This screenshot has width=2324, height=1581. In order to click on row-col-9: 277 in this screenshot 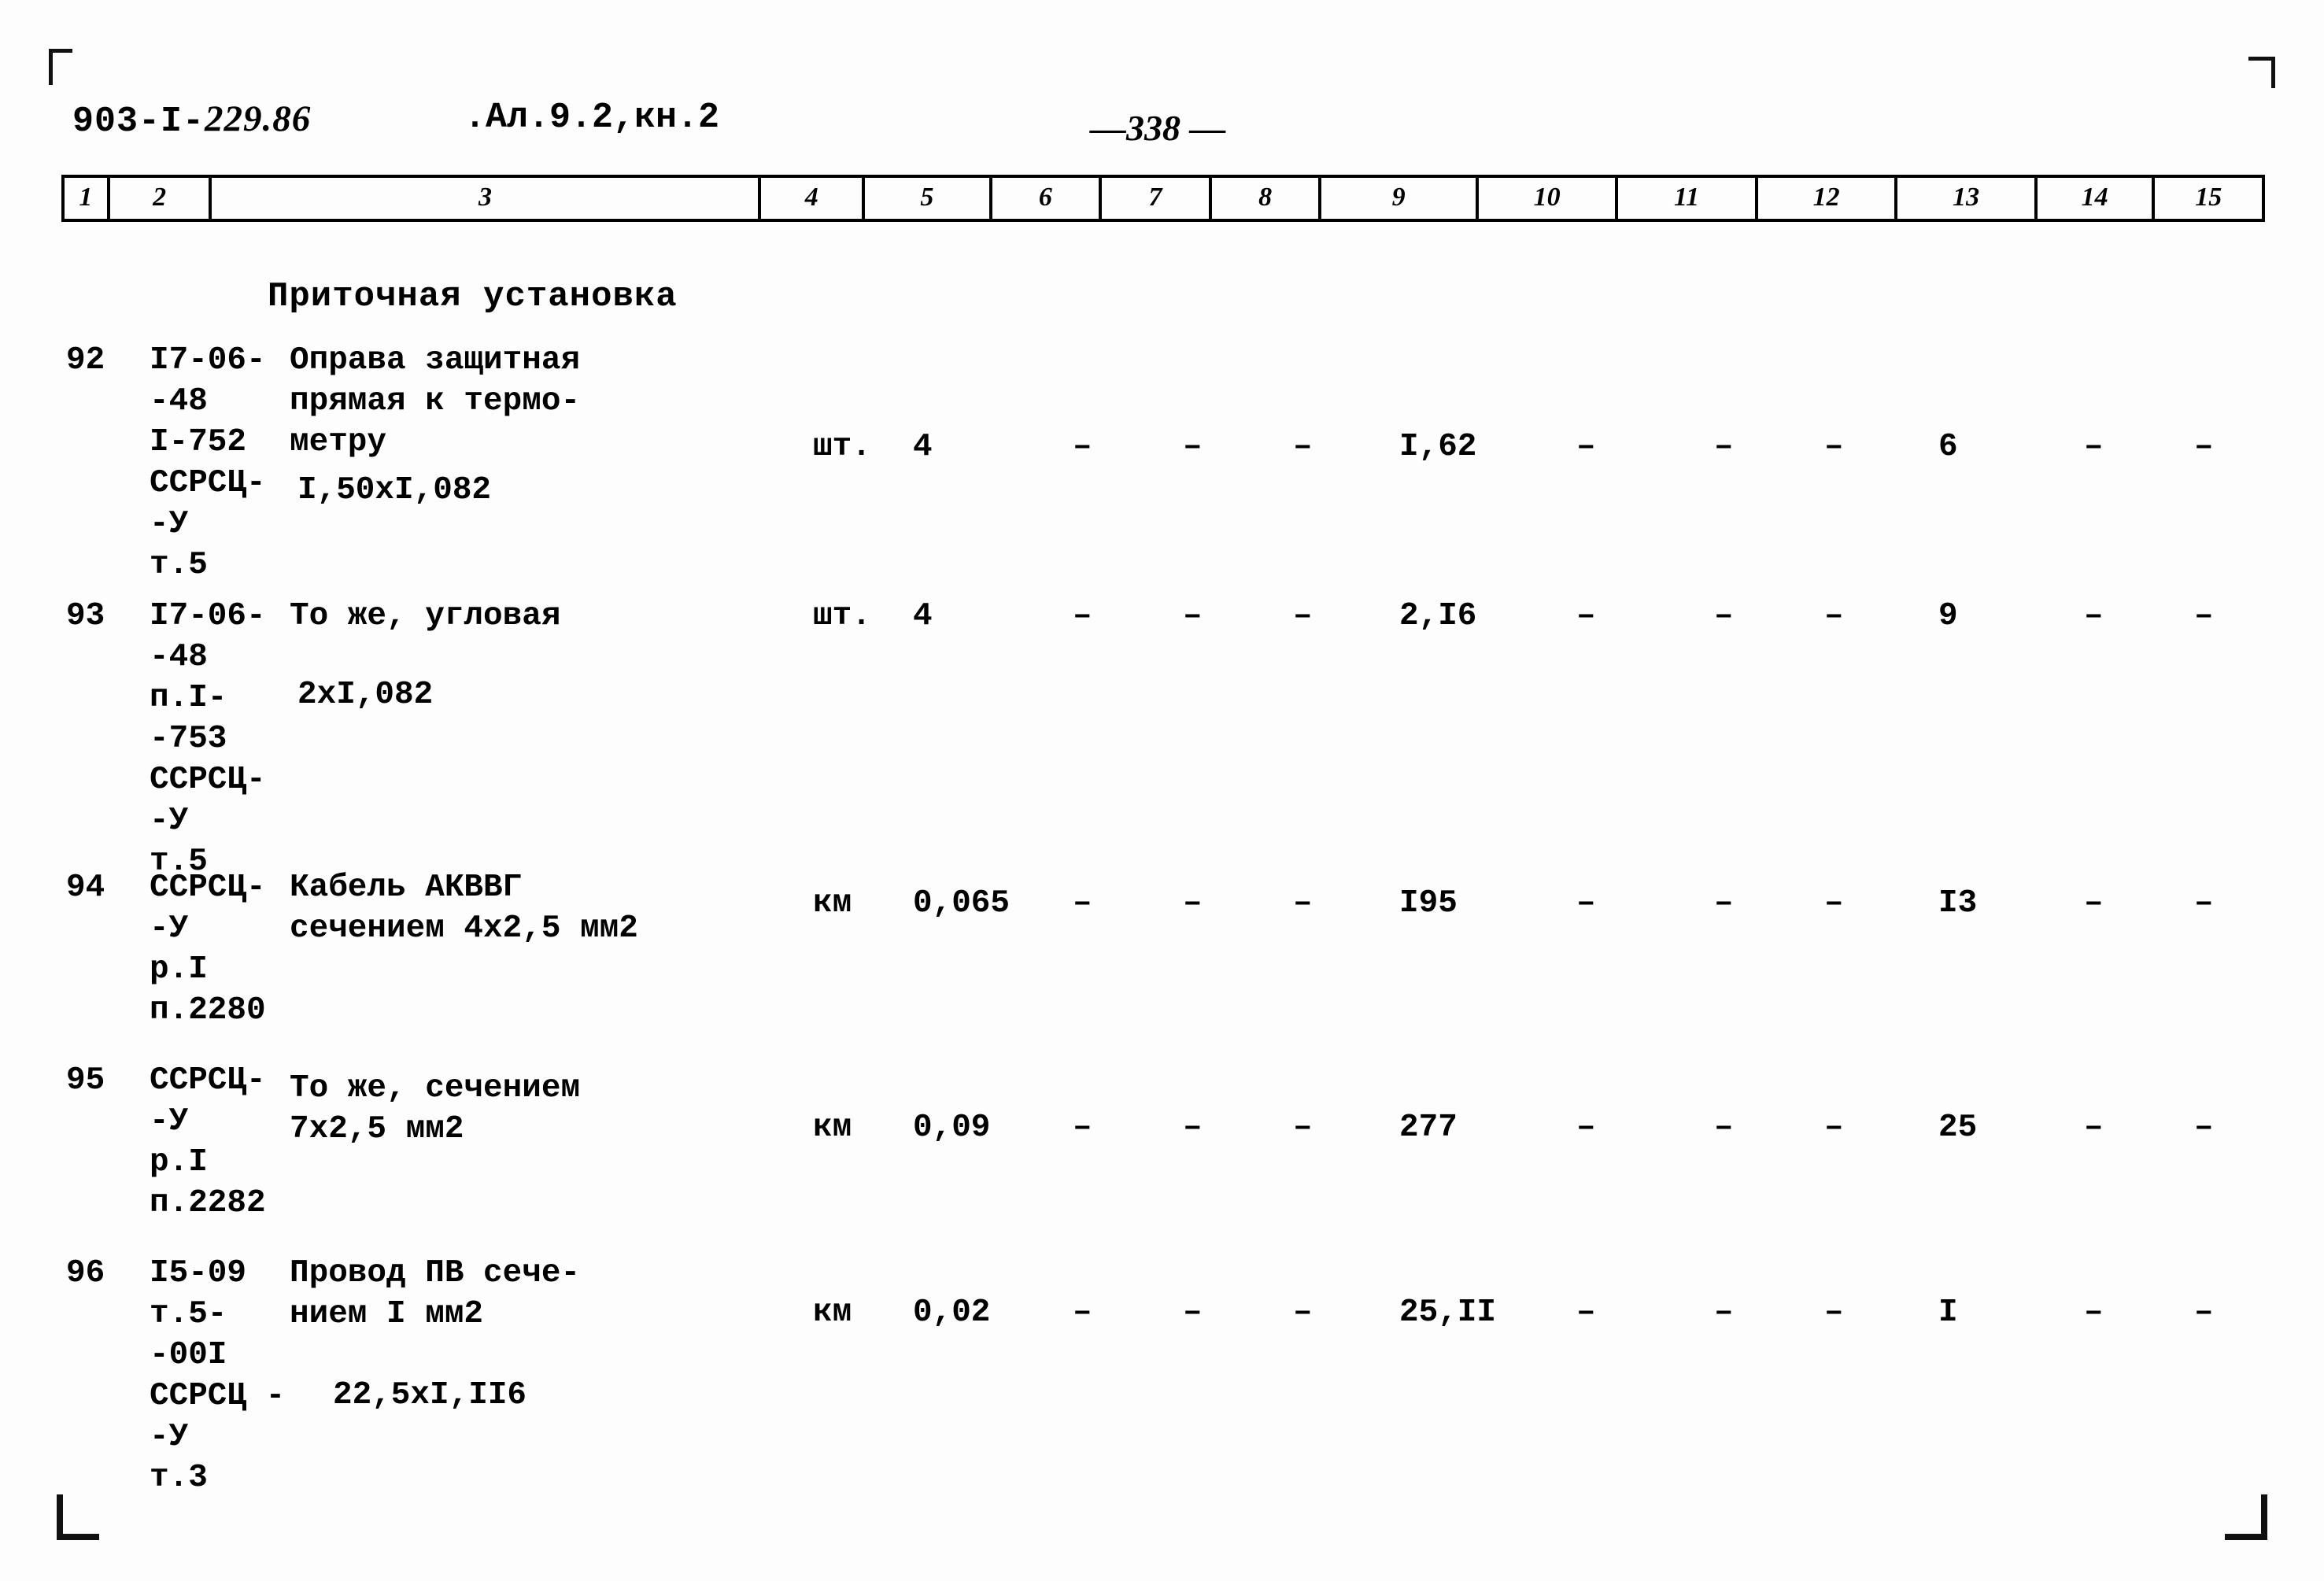, I will do `click(1428, 1128)`.